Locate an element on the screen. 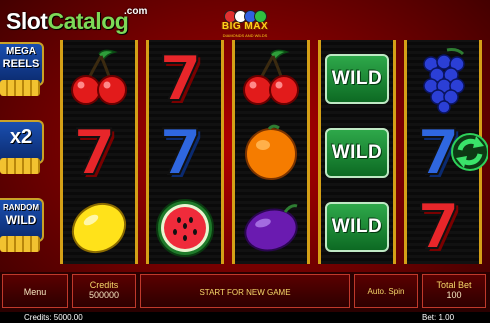  side-feature-mega-reels: MEGA REELS is located at coordinates (22, 70).